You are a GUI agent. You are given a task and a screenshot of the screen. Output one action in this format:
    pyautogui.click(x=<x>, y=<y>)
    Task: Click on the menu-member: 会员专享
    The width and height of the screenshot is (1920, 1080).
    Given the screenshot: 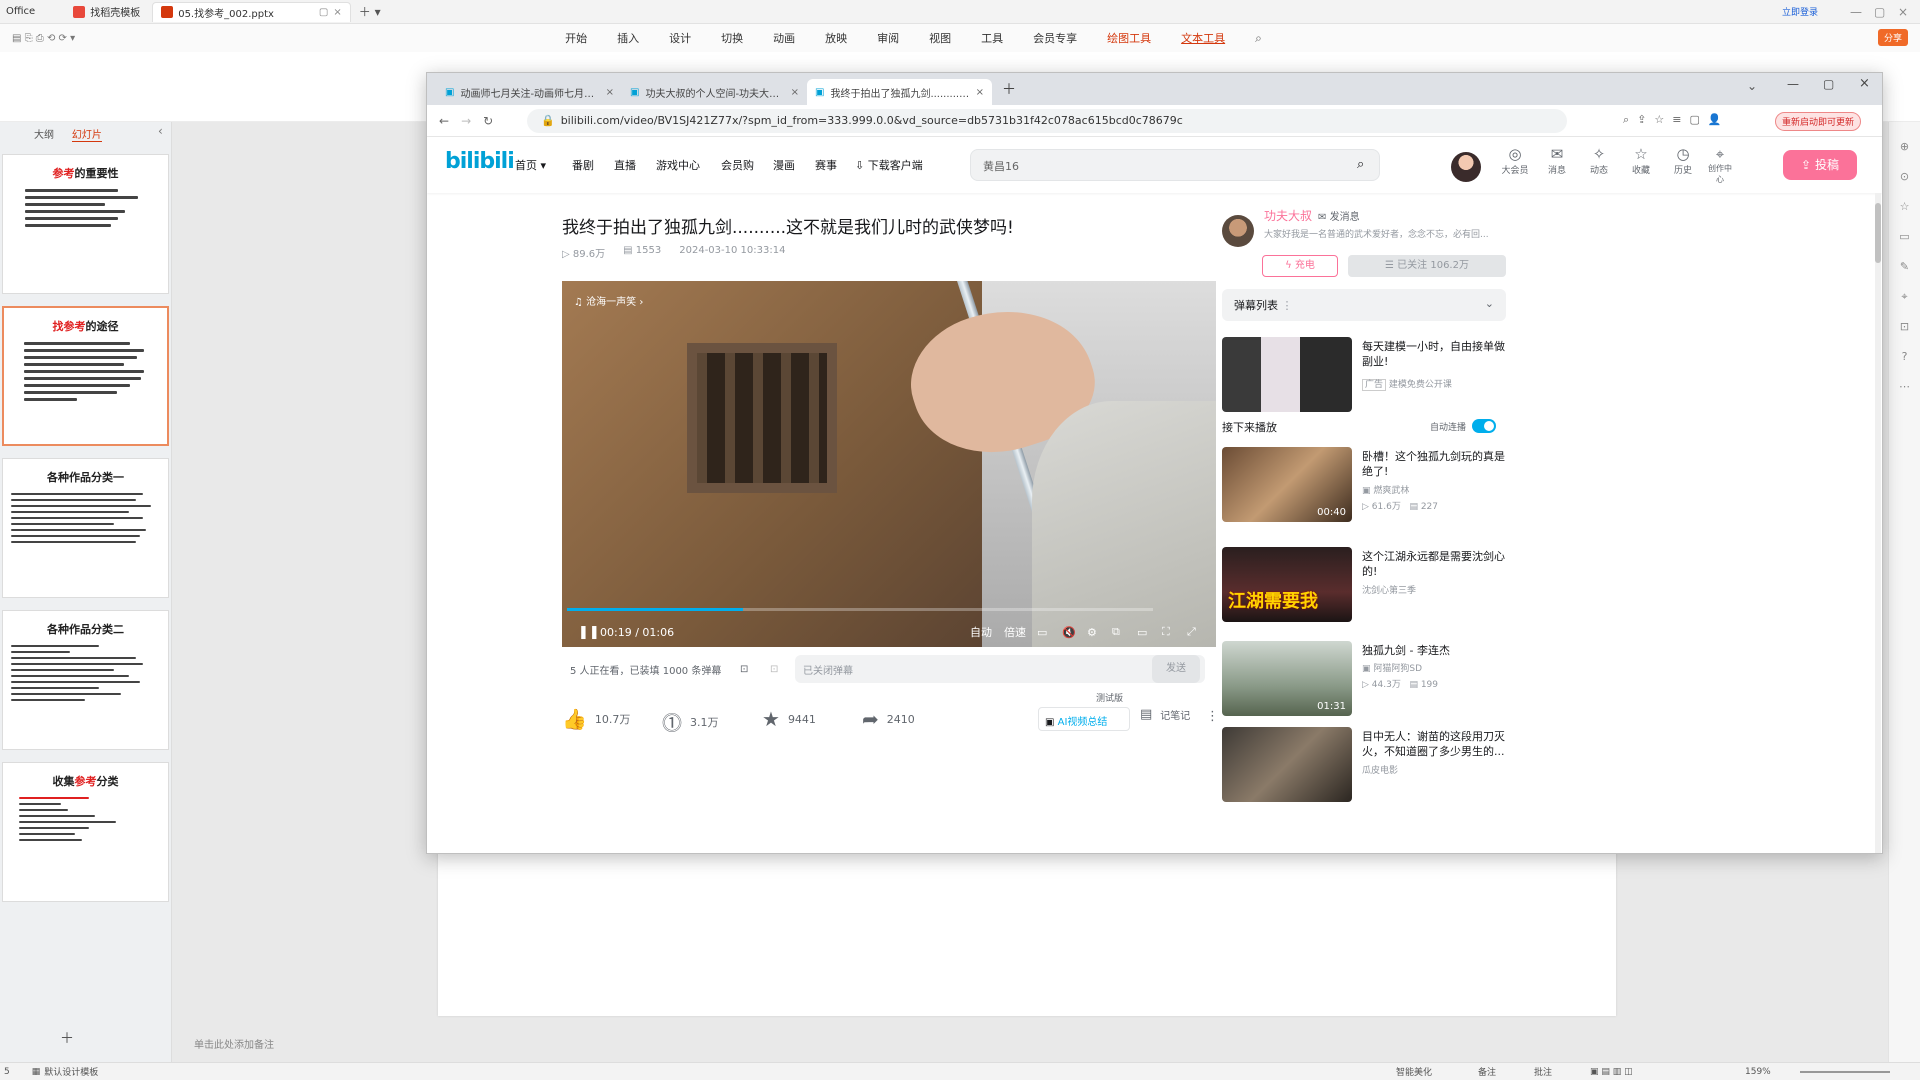 What is the action you would take?
    pyautogui.click(x=1055, y=38)
    